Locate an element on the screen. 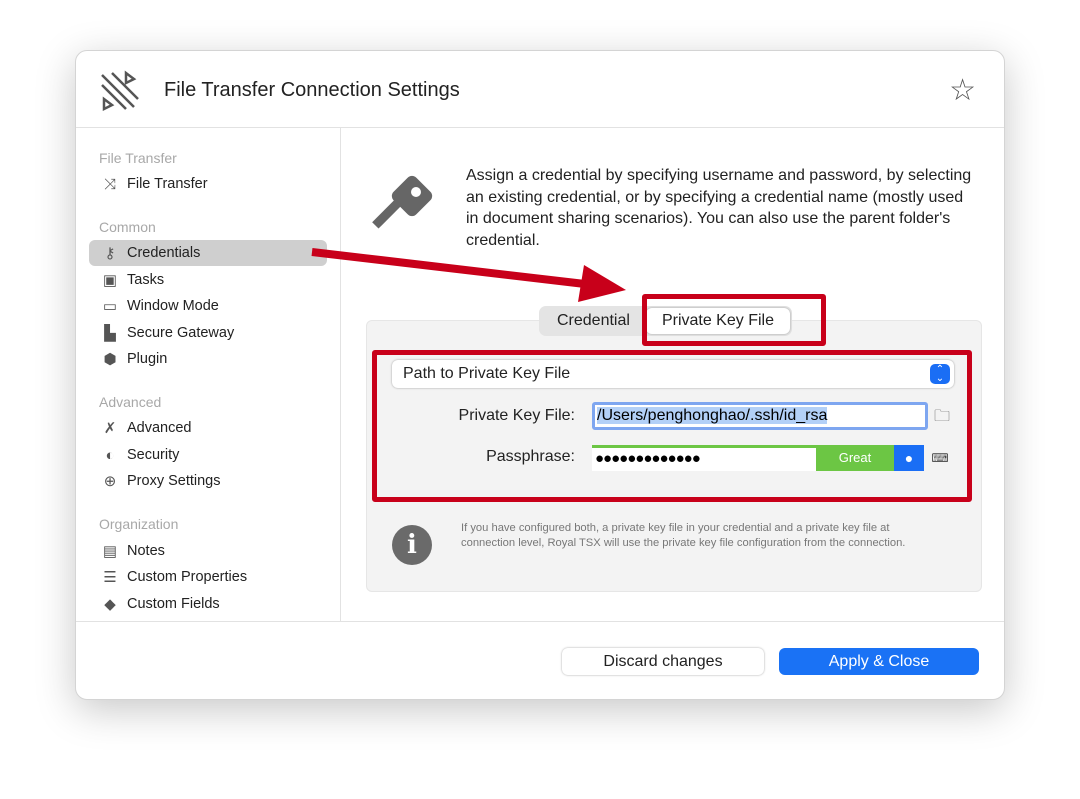 The width and height of the screenshot is (1080, 799). sidebar-item-security: ◐ Security is located at coordinates (208, 455).